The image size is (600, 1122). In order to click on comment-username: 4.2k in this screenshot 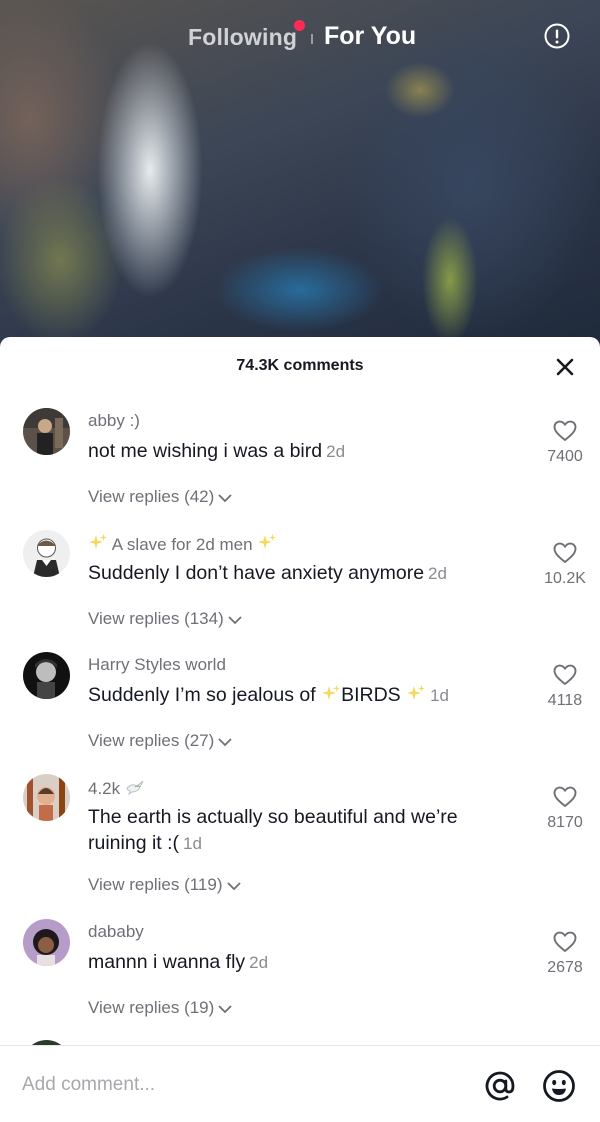, I will do `click(116, 788)`.